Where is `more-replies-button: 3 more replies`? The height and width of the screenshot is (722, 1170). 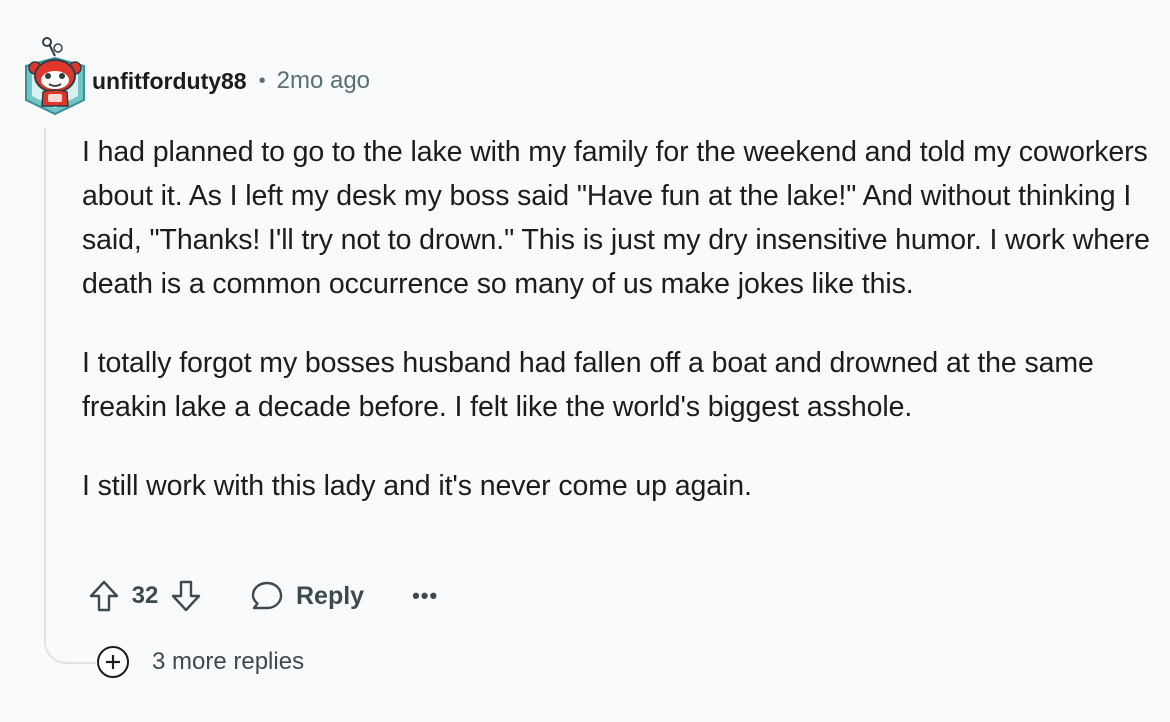
more-replies-button: 3 more replies is located at coordinates (200, 662).